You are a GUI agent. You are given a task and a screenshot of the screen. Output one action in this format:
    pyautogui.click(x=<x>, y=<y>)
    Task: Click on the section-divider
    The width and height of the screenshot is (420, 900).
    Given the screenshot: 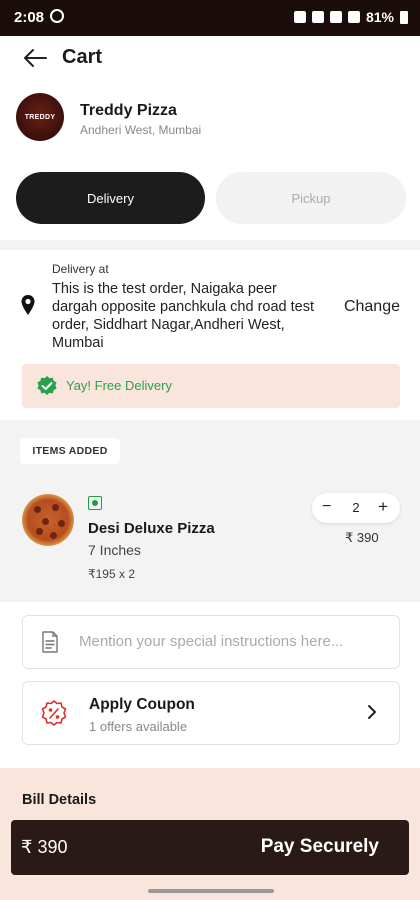 What is the action you would take?
    pyautogui.click(x=210, y=245)
    